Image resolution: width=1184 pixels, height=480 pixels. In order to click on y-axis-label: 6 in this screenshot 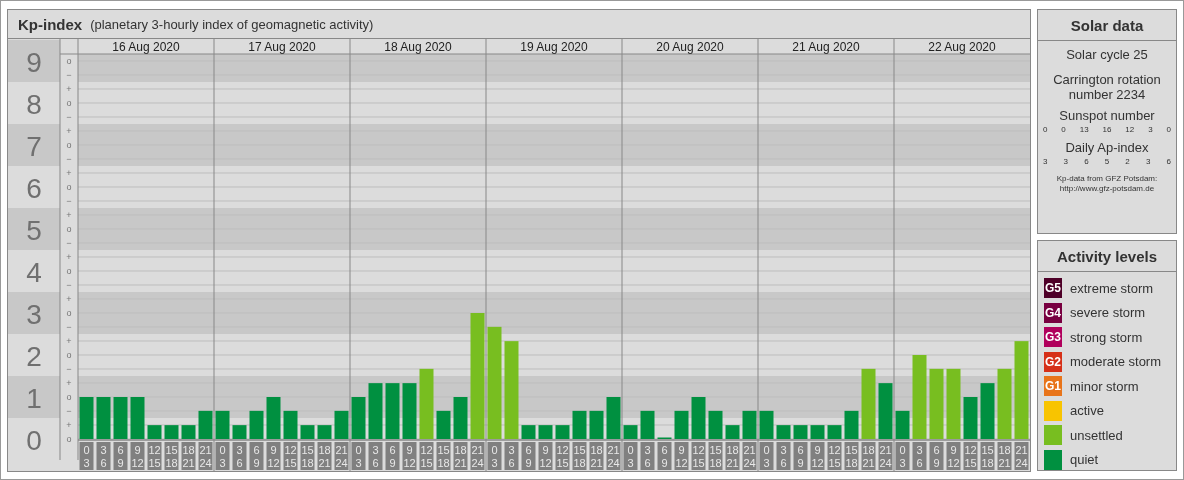, I will do `click(34, 188)`.